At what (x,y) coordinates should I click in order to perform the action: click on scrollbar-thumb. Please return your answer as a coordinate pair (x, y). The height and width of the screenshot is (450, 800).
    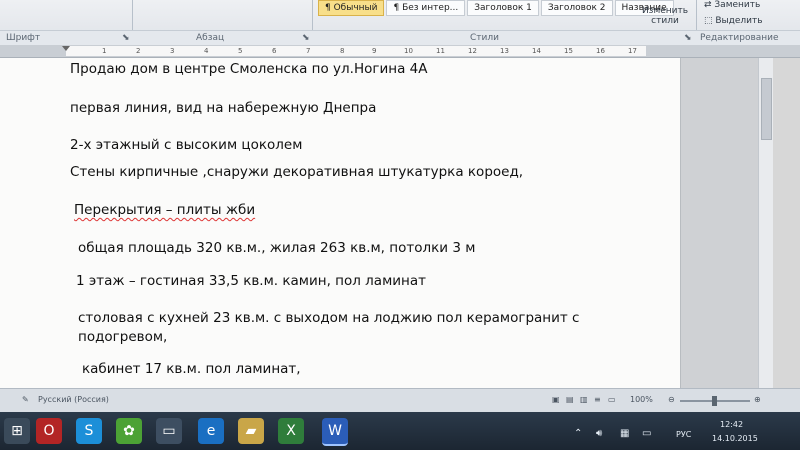
    Looking at the image, I should click on (766, 109).